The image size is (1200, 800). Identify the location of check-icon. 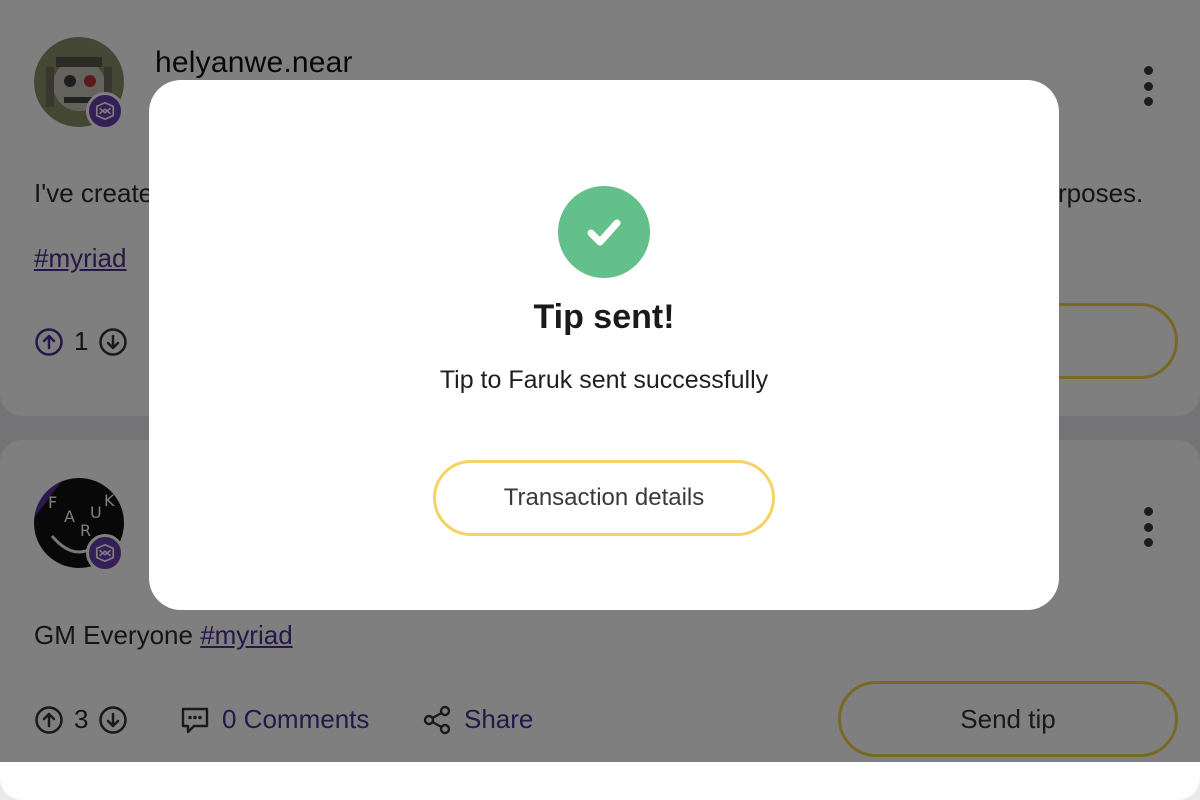
(604, 232).